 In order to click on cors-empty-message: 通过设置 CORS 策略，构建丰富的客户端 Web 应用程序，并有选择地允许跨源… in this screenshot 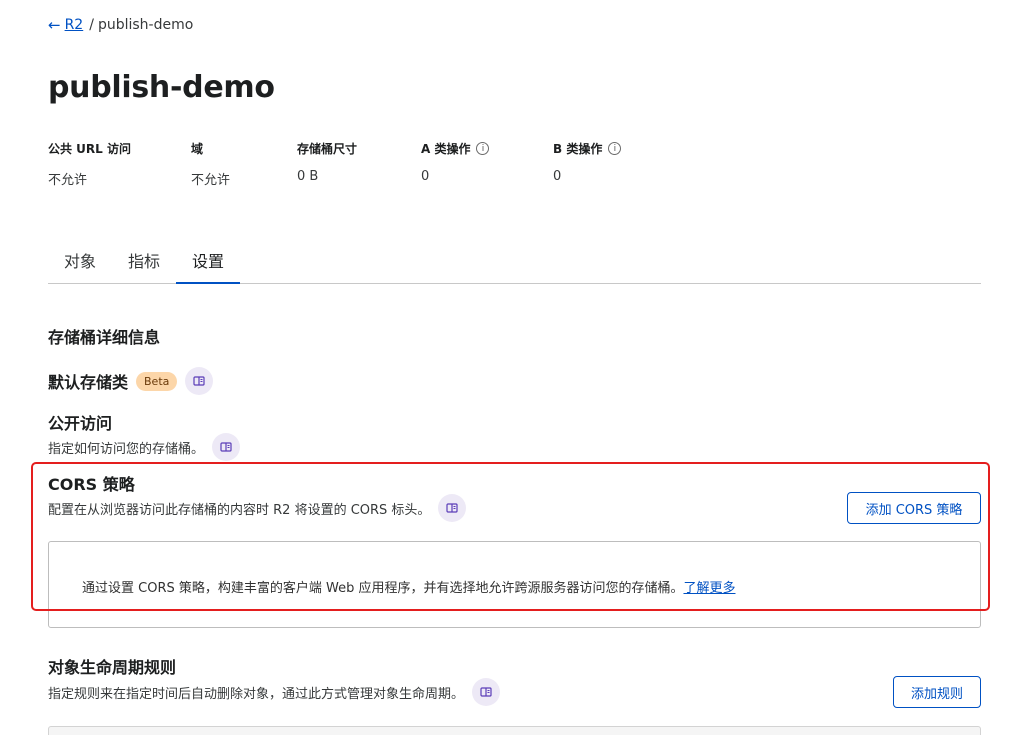, I will do `click(408, 586)`.